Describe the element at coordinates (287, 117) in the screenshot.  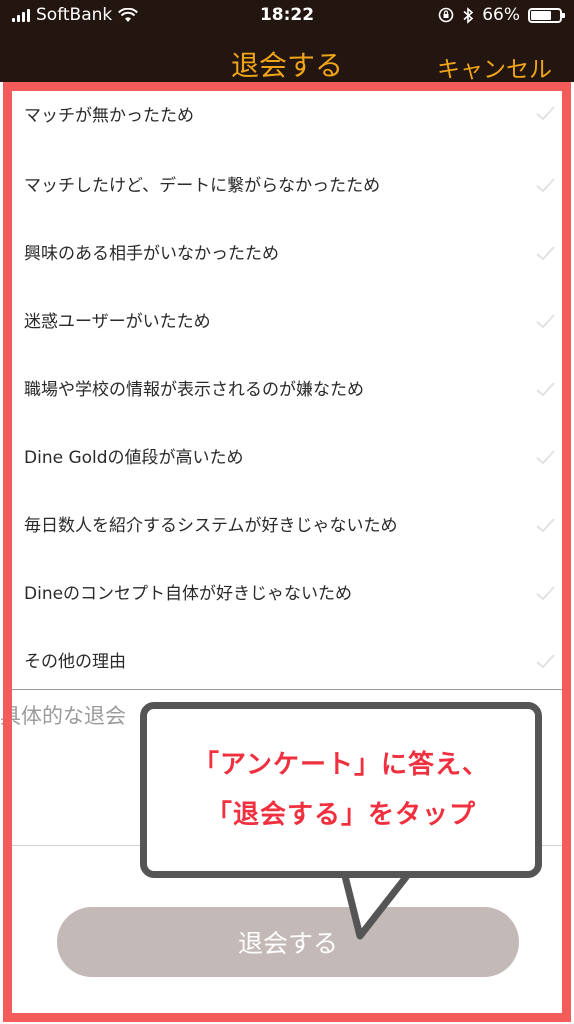
I see `reason-option: マッチが無かったため` at that location.